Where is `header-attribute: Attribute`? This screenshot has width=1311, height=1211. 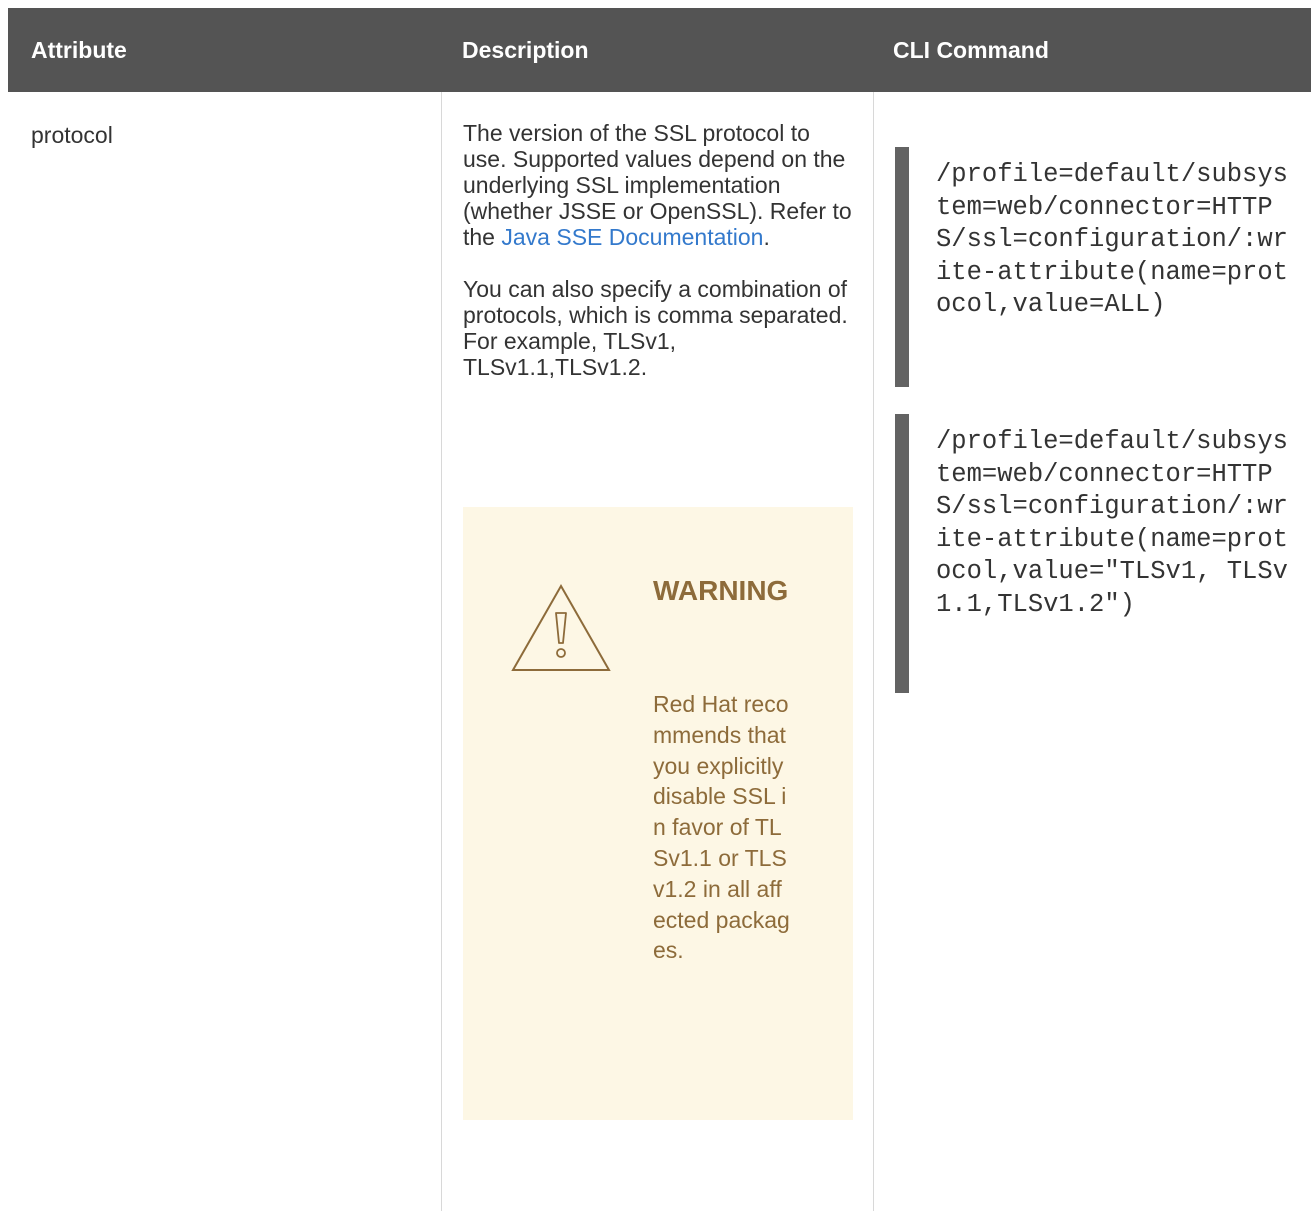 header-attribute: Attribute is located at coordinates (79, 50).